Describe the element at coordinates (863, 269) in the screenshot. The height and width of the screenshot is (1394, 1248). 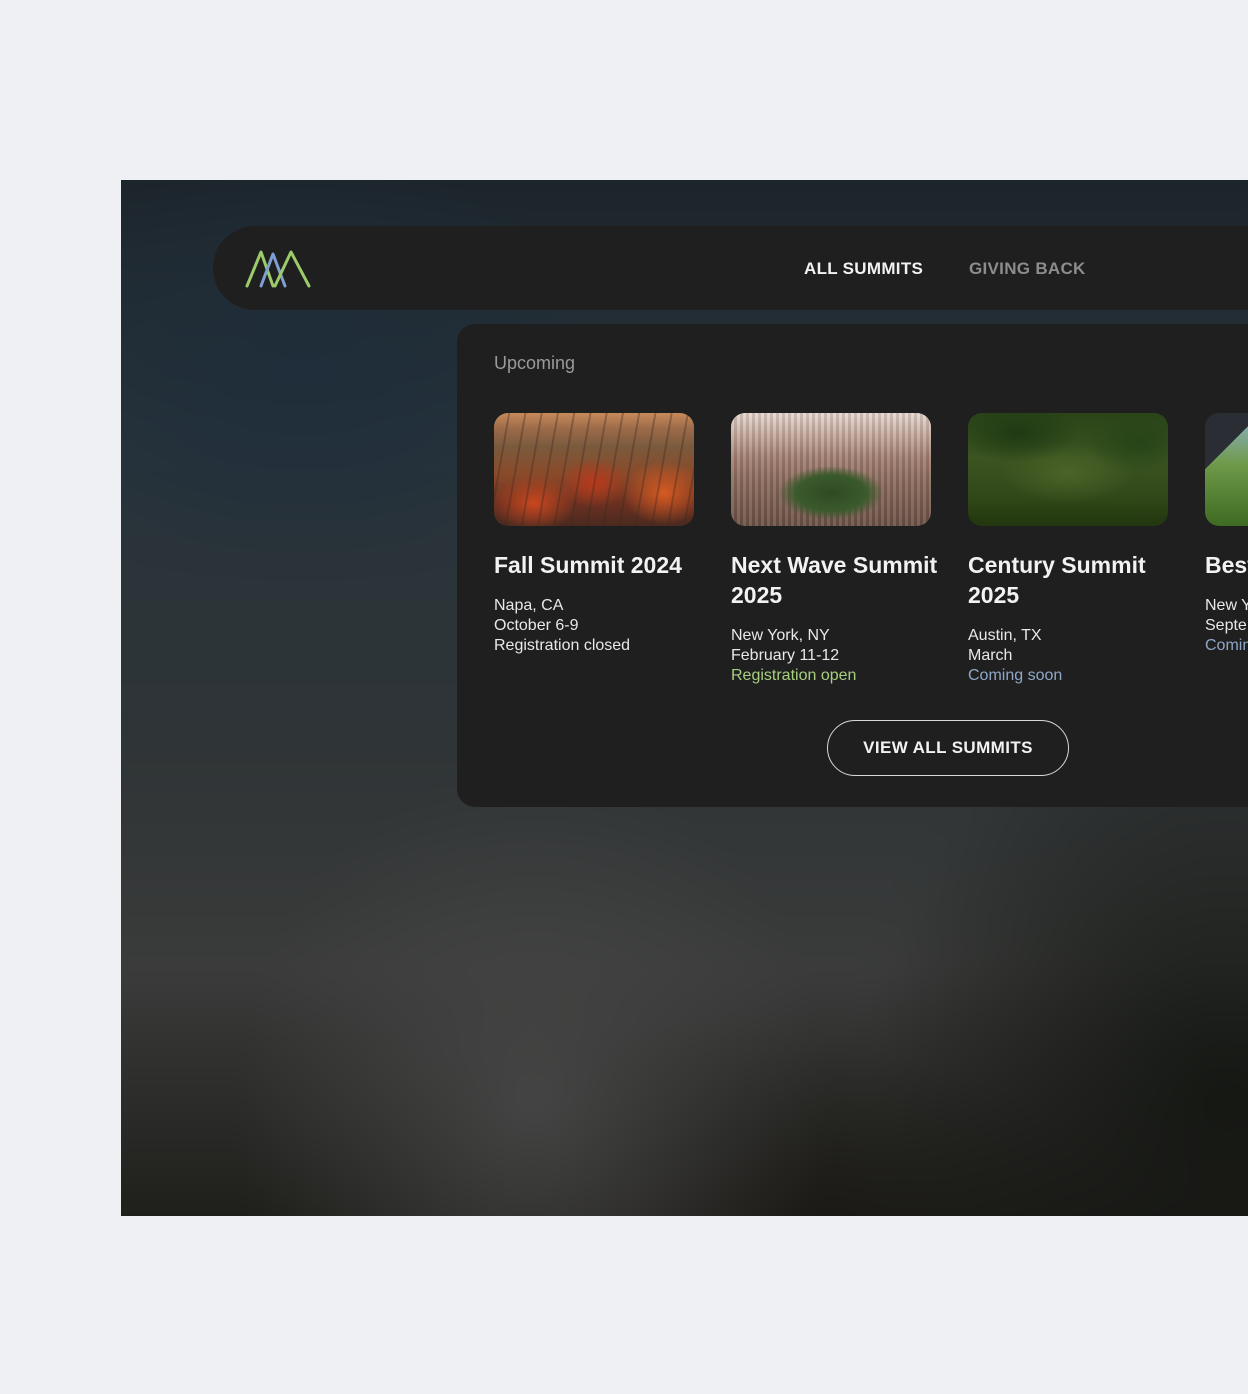
I see `nav-link-all-summits: ALL SUMMITS` at that location.